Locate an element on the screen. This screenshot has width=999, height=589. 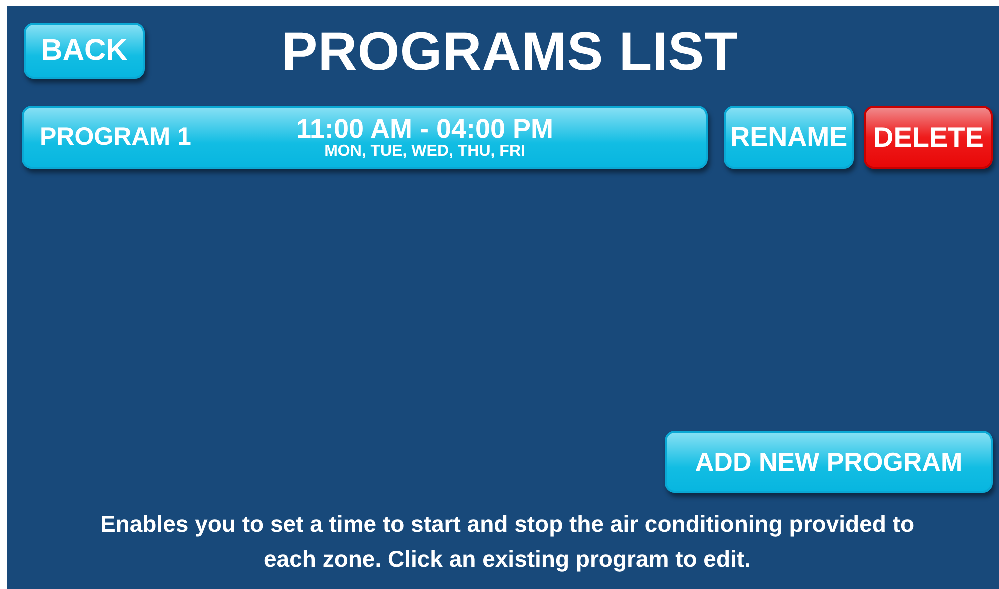
rename-button: RENAME is located at coordinates (789, 137).